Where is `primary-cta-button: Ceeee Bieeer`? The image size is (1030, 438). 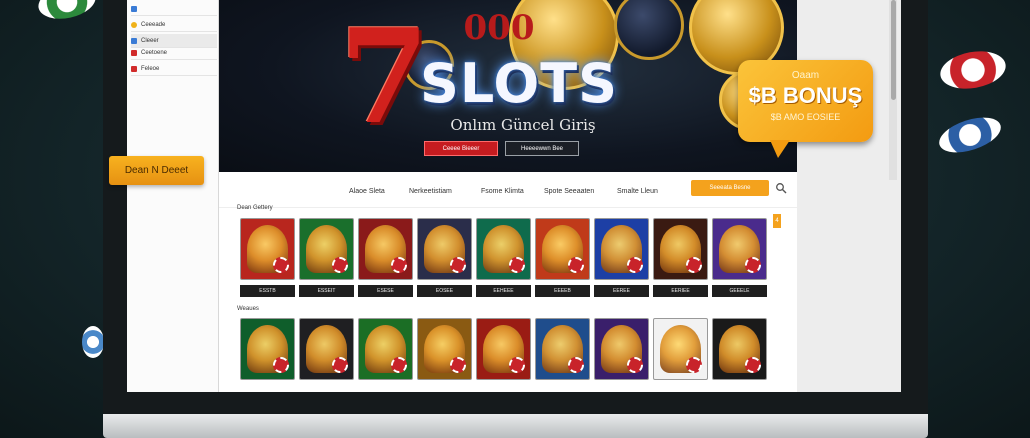
primary-cta-button: Ceeee Bieeer is located at coordinates (461, 148).